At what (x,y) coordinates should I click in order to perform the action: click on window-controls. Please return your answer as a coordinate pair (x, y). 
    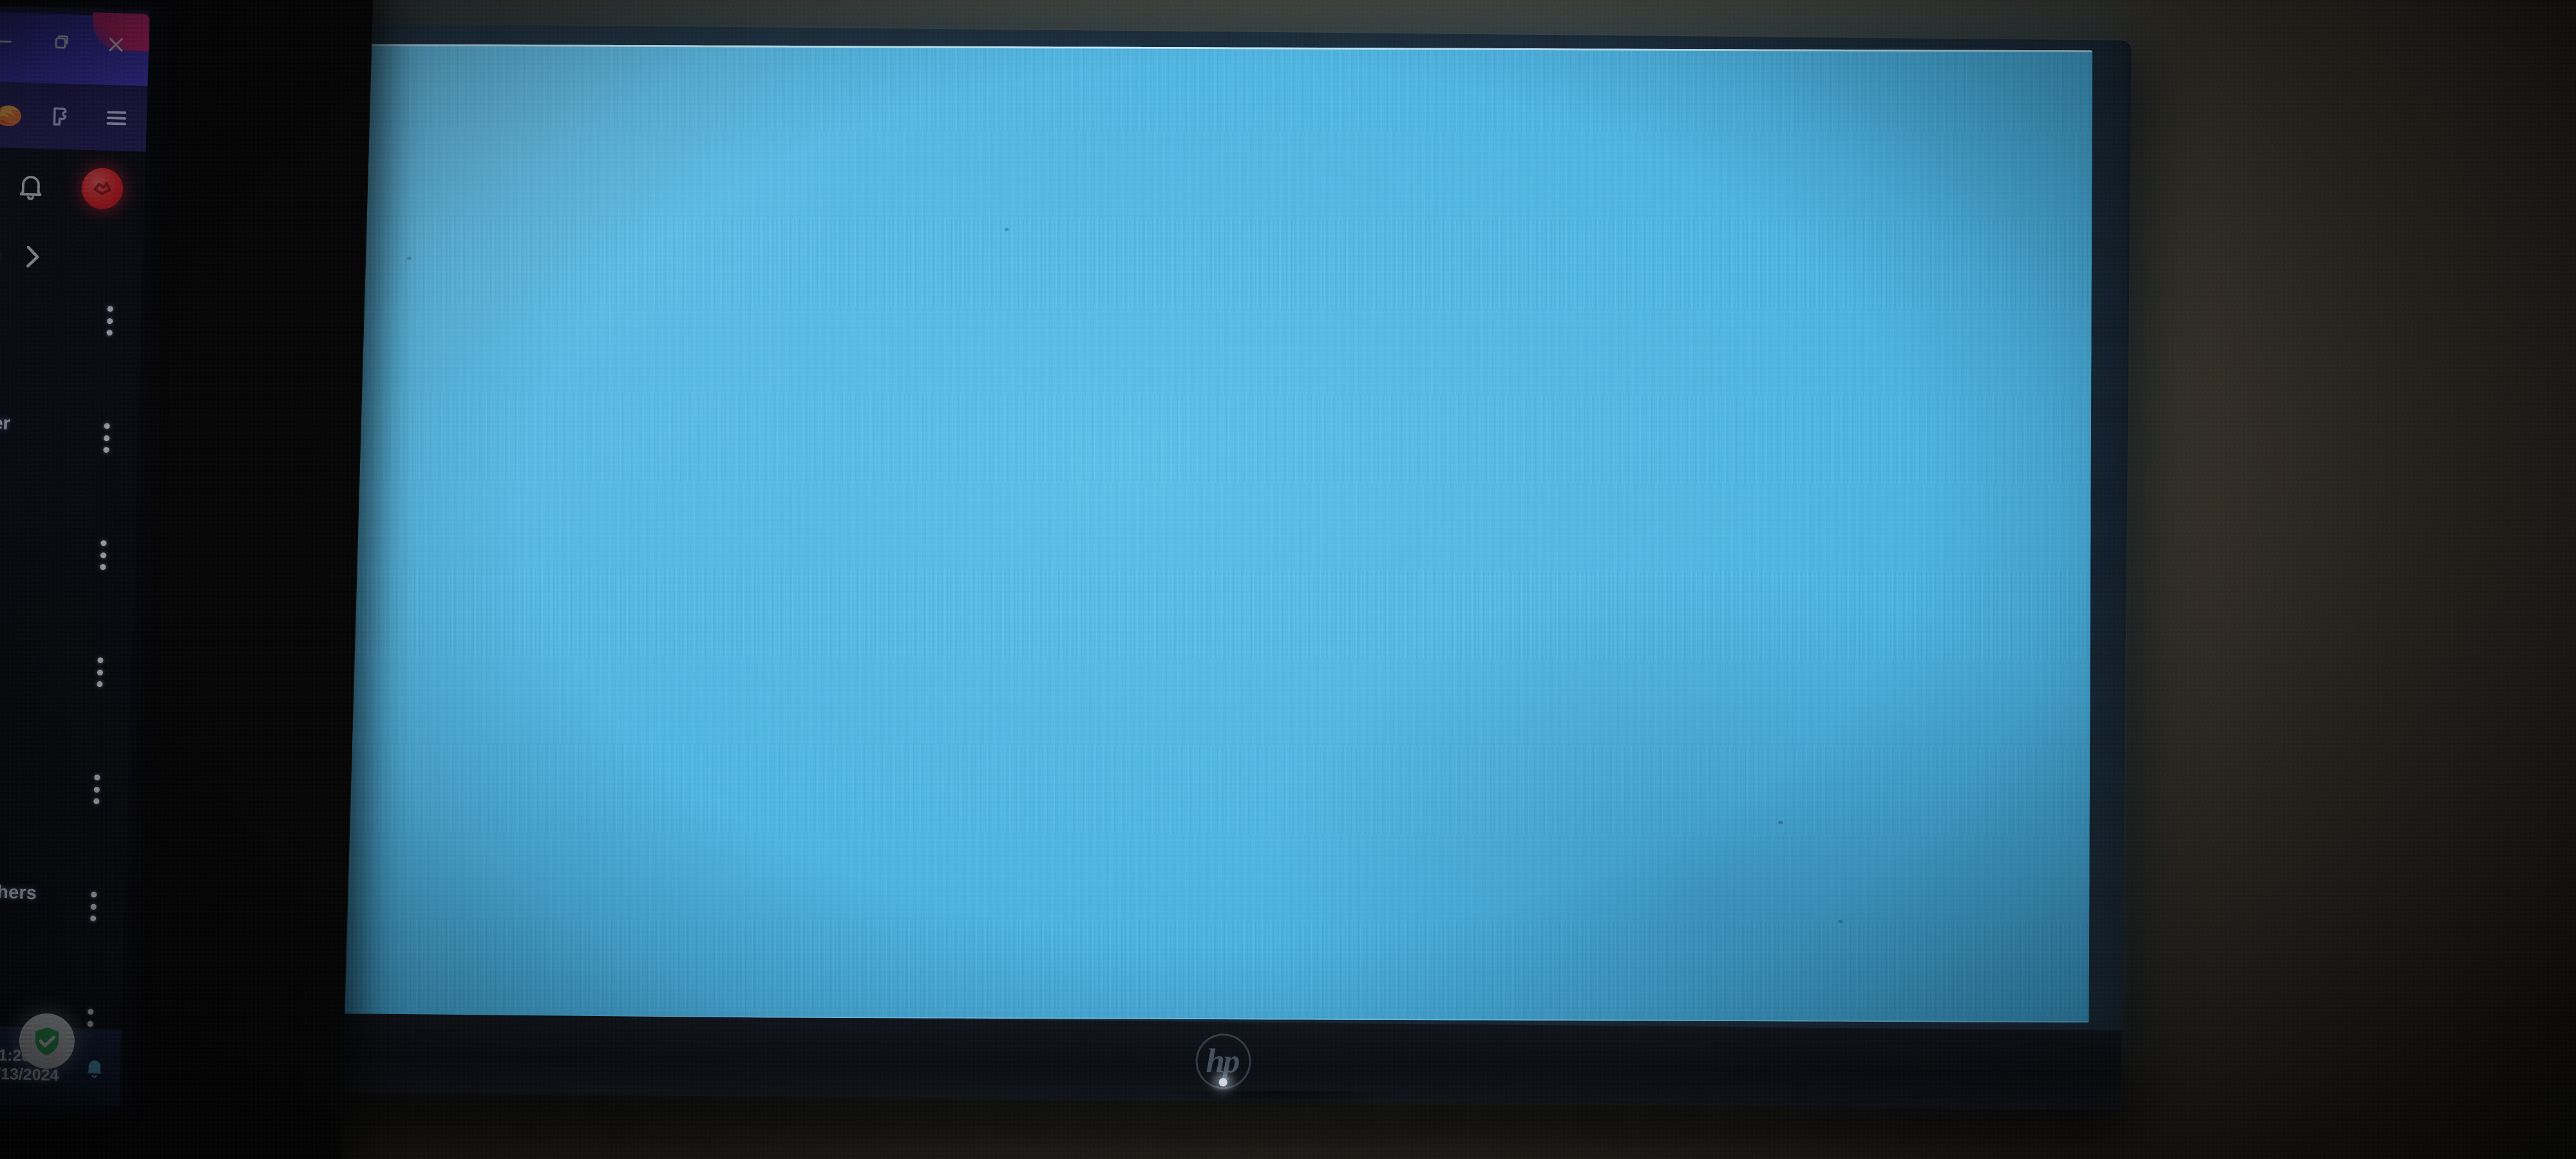
    Looking at the image, I should click on (72, 43).